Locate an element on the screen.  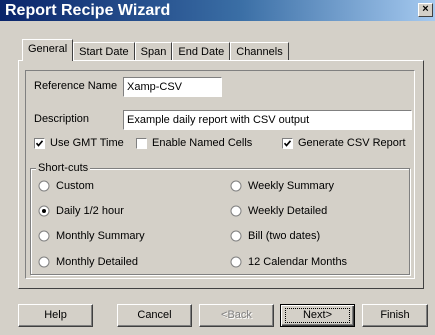
finish-button: Finish is located at coordinates (395, 315).